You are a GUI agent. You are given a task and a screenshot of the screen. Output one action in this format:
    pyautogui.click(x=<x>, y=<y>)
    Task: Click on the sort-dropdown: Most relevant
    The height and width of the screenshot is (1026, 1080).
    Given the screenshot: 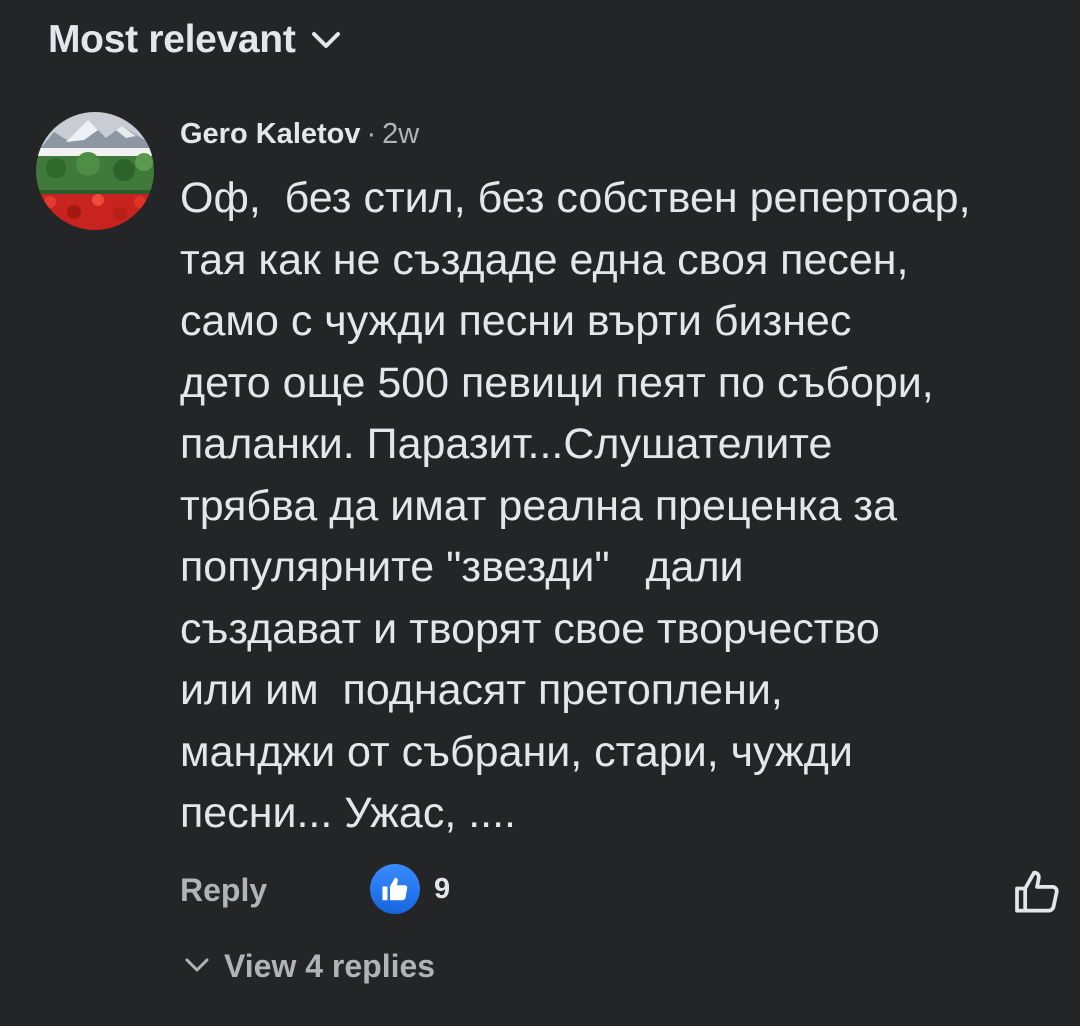 What is the action you would take?
    pyautogui.click(x=196, y=40)
    